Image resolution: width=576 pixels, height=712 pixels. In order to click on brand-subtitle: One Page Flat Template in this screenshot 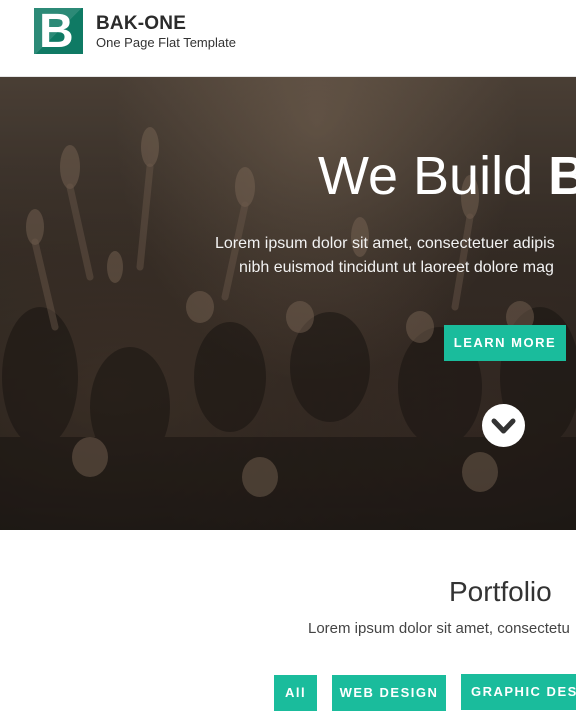, I will do `click(166, 42)`.